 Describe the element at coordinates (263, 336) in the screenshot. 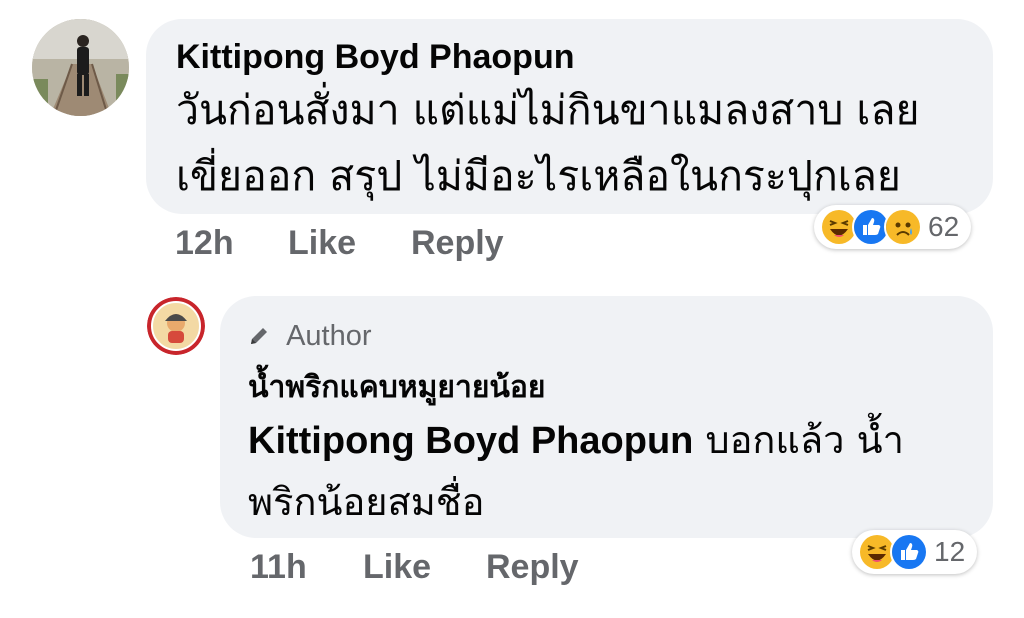

I see `pencil-icon` at that location.